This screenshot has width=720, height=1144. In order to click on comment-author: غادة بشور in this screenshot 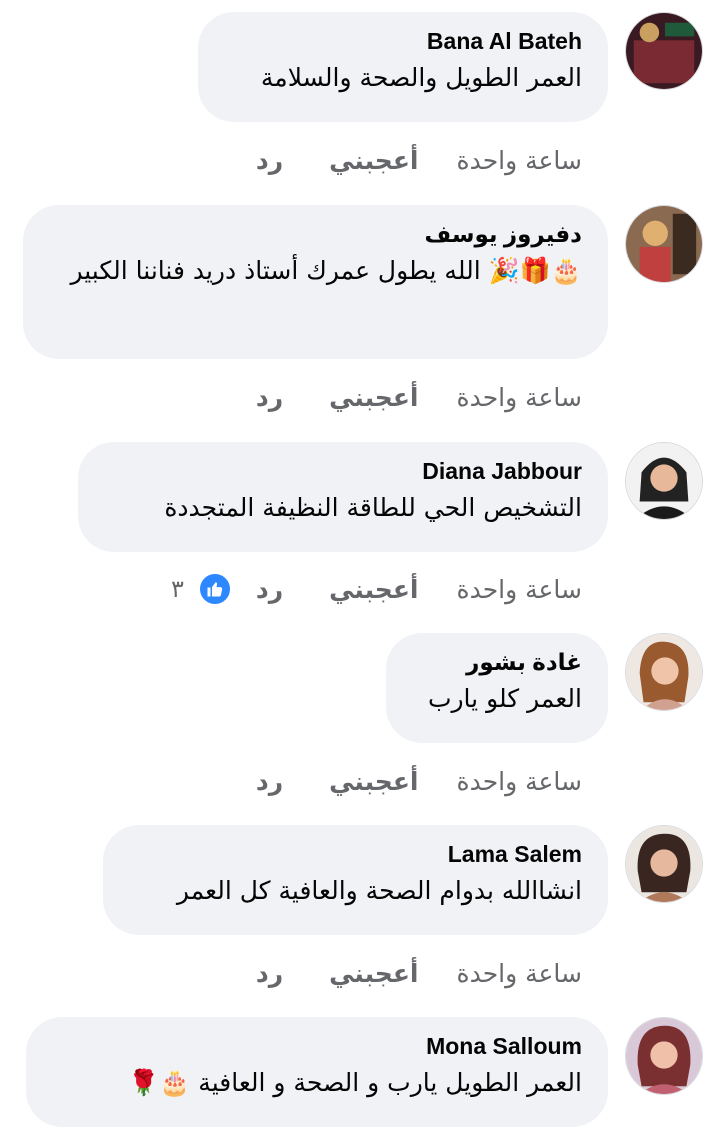, I will do `click(497, 662)`.